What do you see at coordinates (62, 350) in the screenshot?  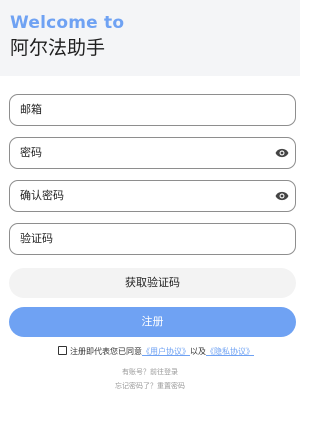 I see `agreement-checkbox` at bounding box center [62, 350].